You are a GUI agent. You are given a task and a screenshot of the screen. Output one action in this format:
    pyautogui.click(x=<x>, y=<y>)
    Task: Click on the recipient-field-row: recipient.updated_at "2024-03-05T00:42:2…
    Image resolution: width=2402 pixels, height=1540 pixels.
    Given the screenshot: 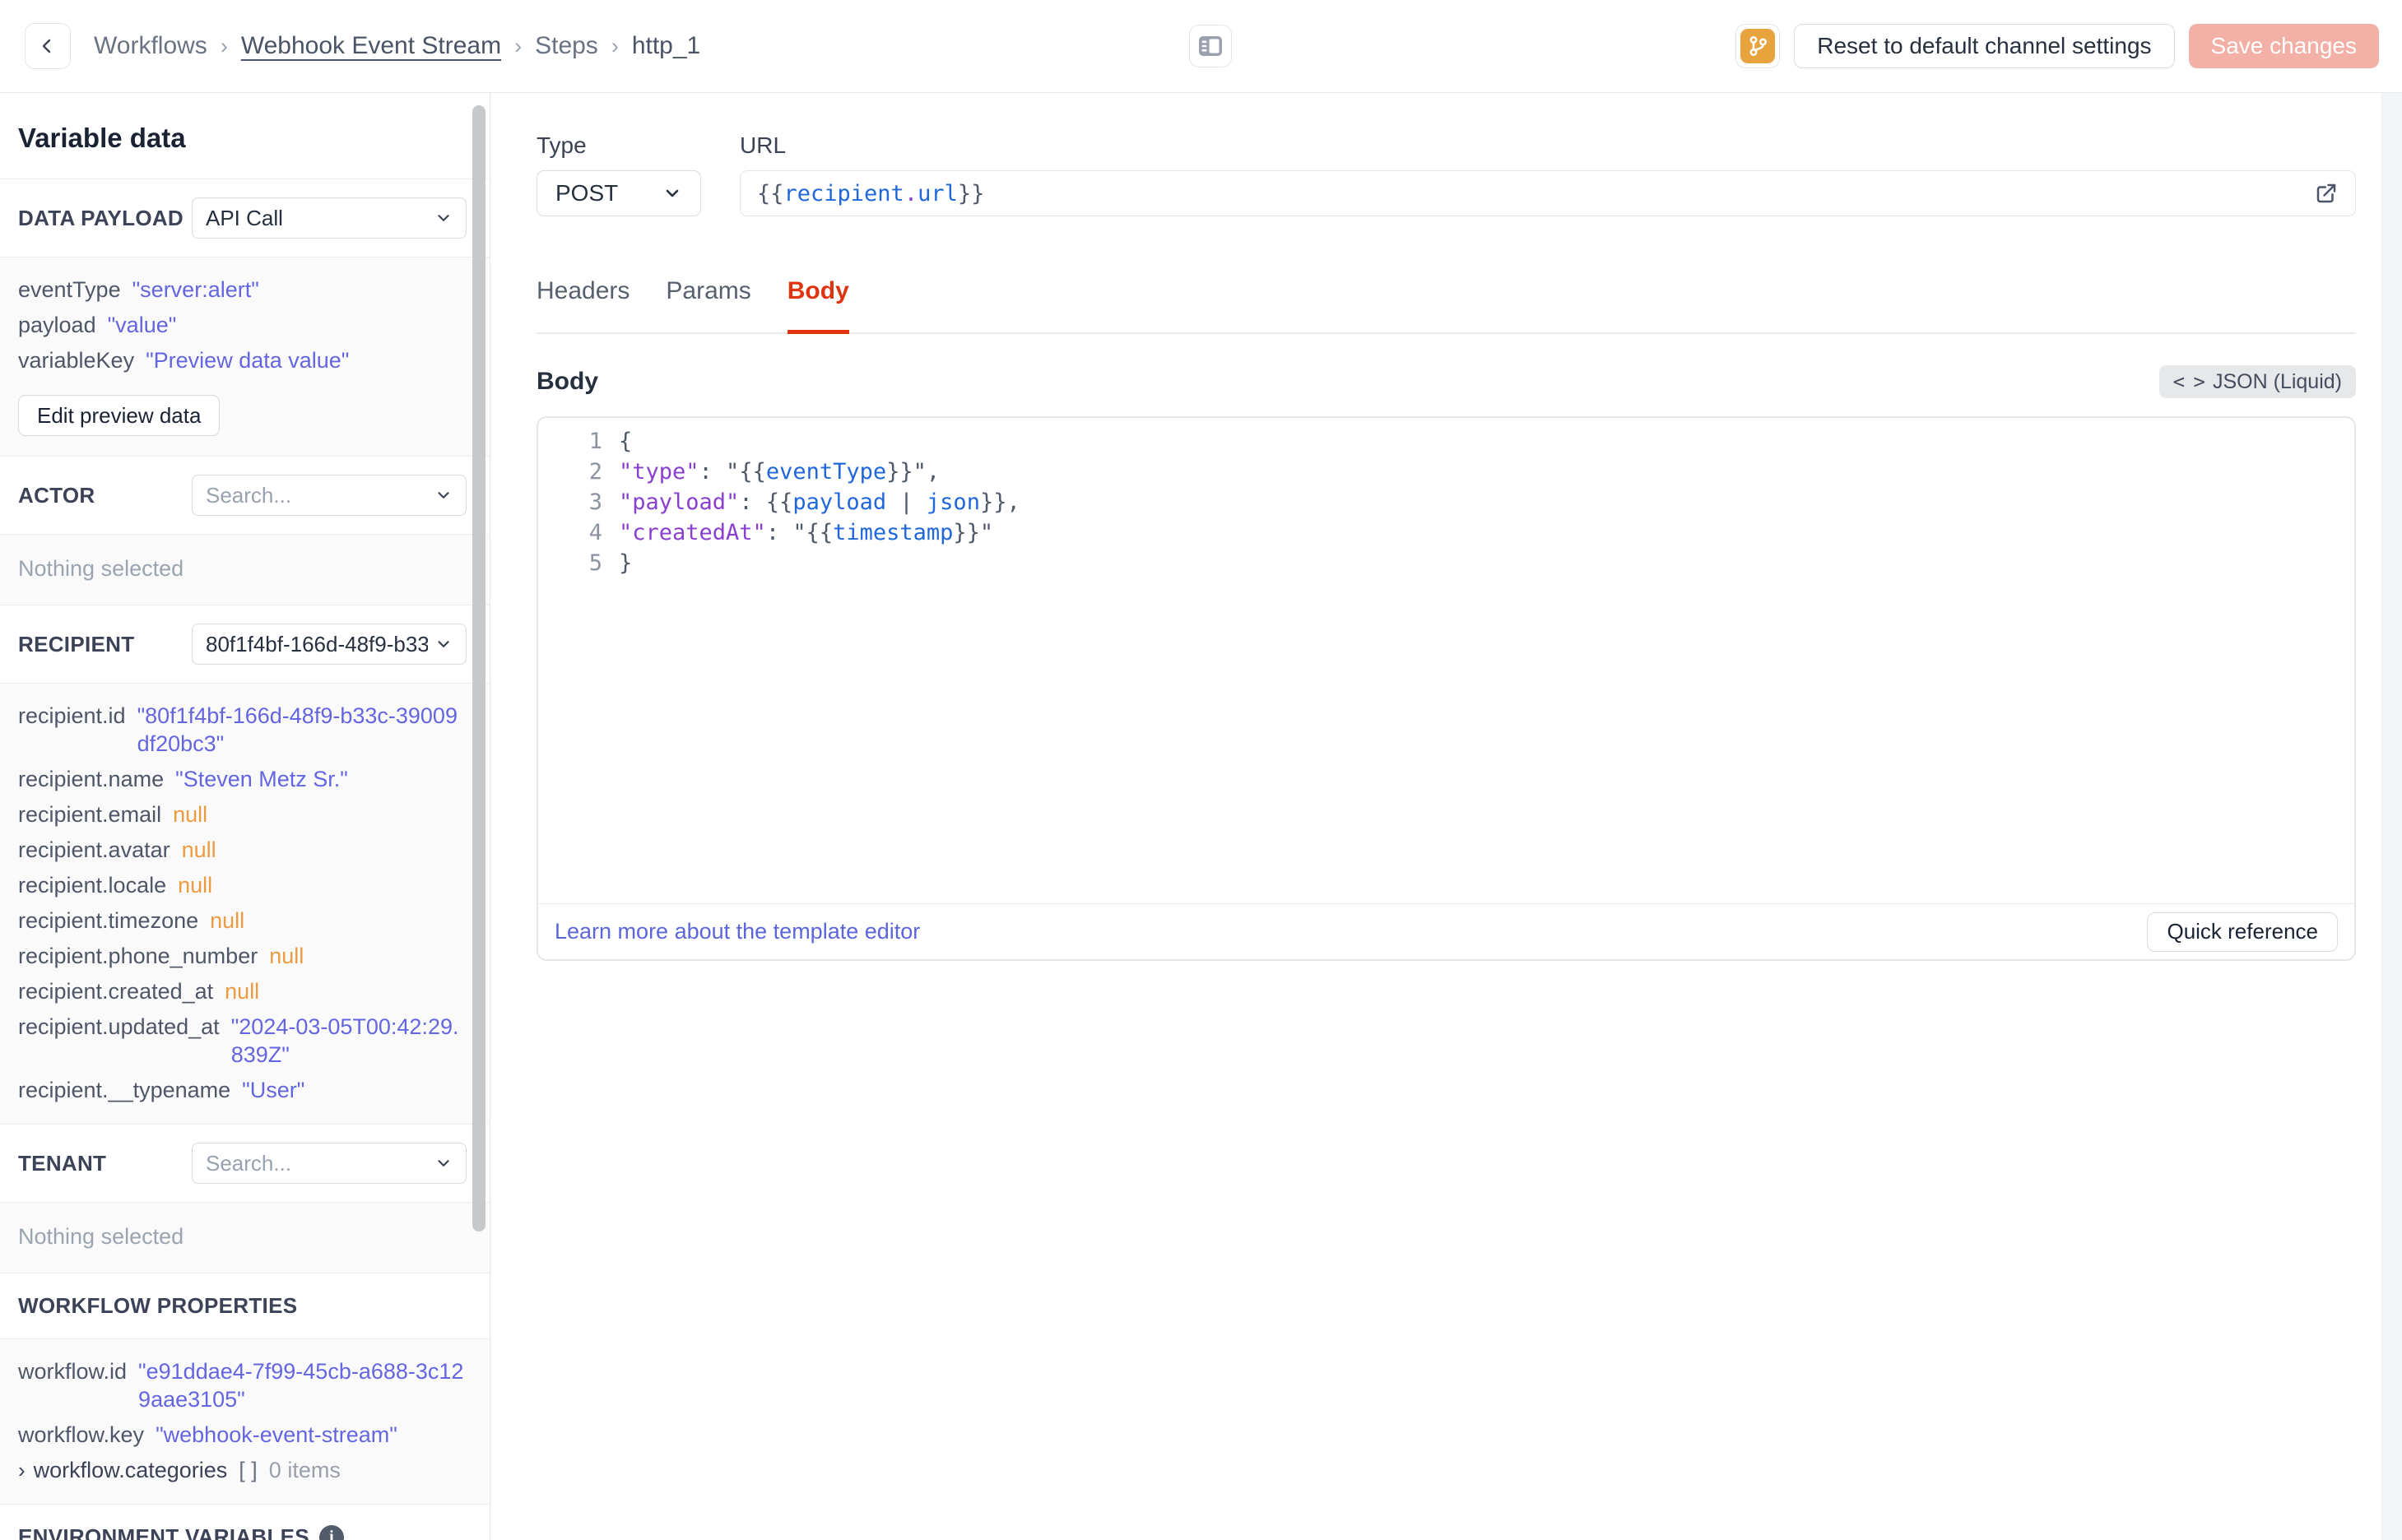 What is the action you would take?
    pyautogui.click(x=242, y=1041)
    